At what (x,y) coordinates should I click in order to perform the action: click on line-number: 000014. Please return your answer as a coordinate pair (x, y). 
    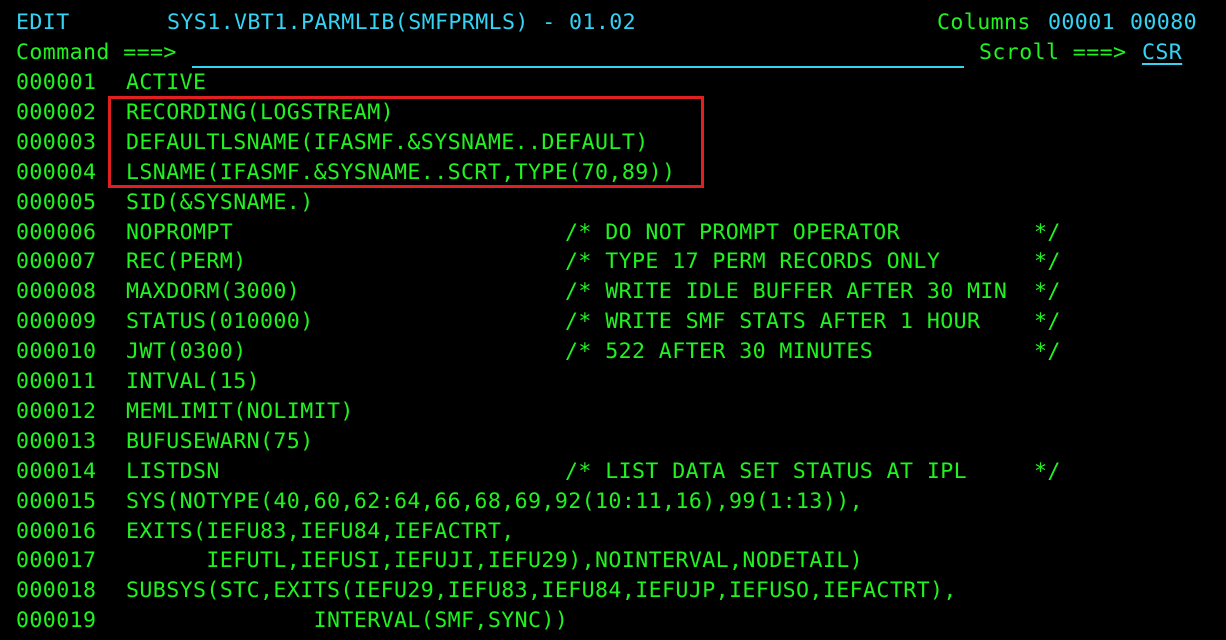
    Looking at the image, I should click on (56, 472).